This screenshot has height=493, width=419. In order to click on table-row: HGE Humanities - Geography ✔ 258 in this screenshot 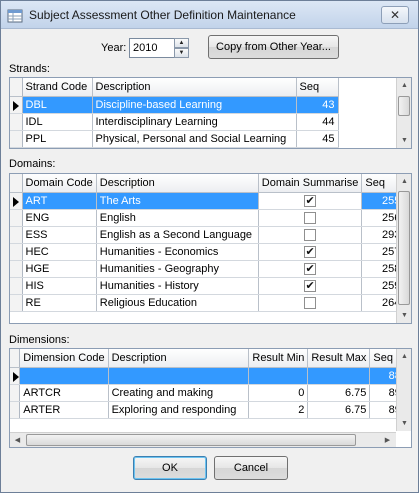, I will do `click(207, 269)`.